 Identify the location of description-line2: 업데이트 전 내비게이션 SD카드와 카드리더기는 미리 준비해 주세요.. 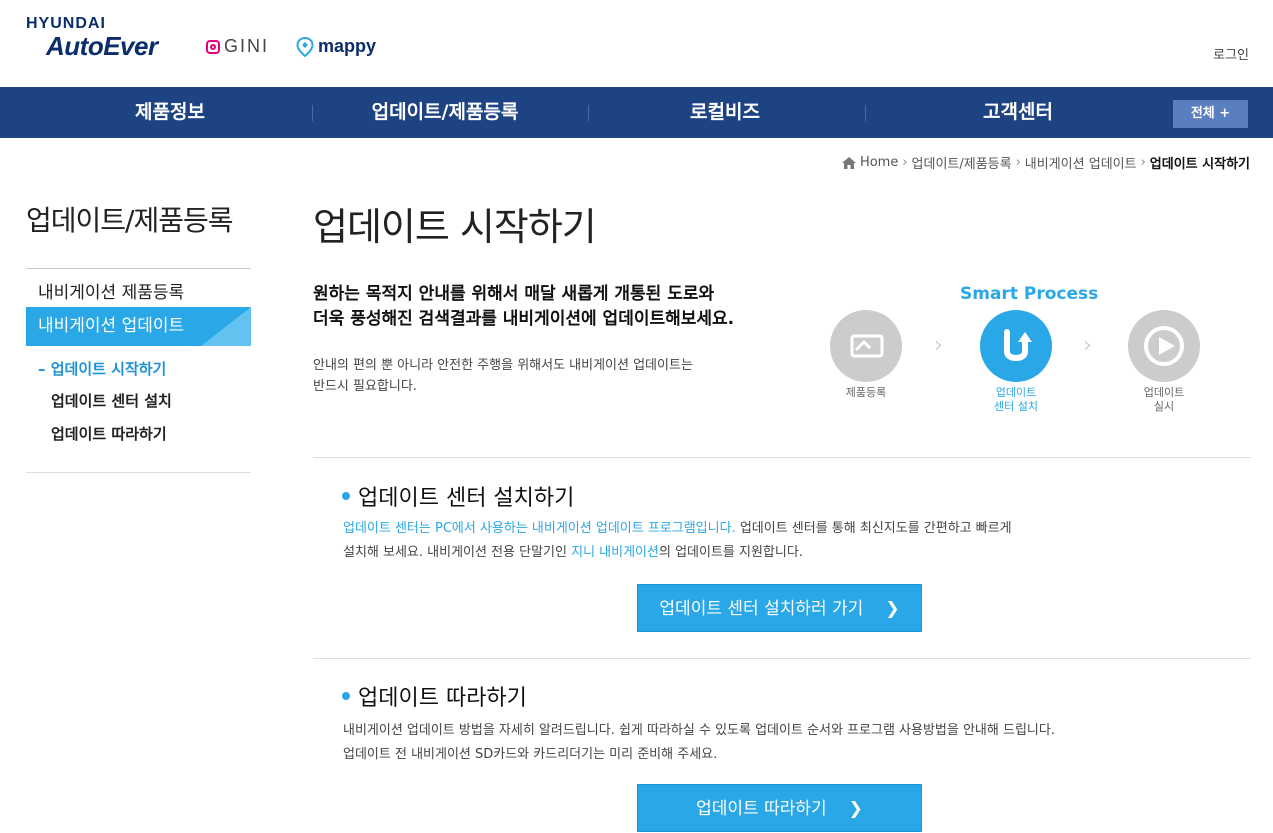
(530, 754).